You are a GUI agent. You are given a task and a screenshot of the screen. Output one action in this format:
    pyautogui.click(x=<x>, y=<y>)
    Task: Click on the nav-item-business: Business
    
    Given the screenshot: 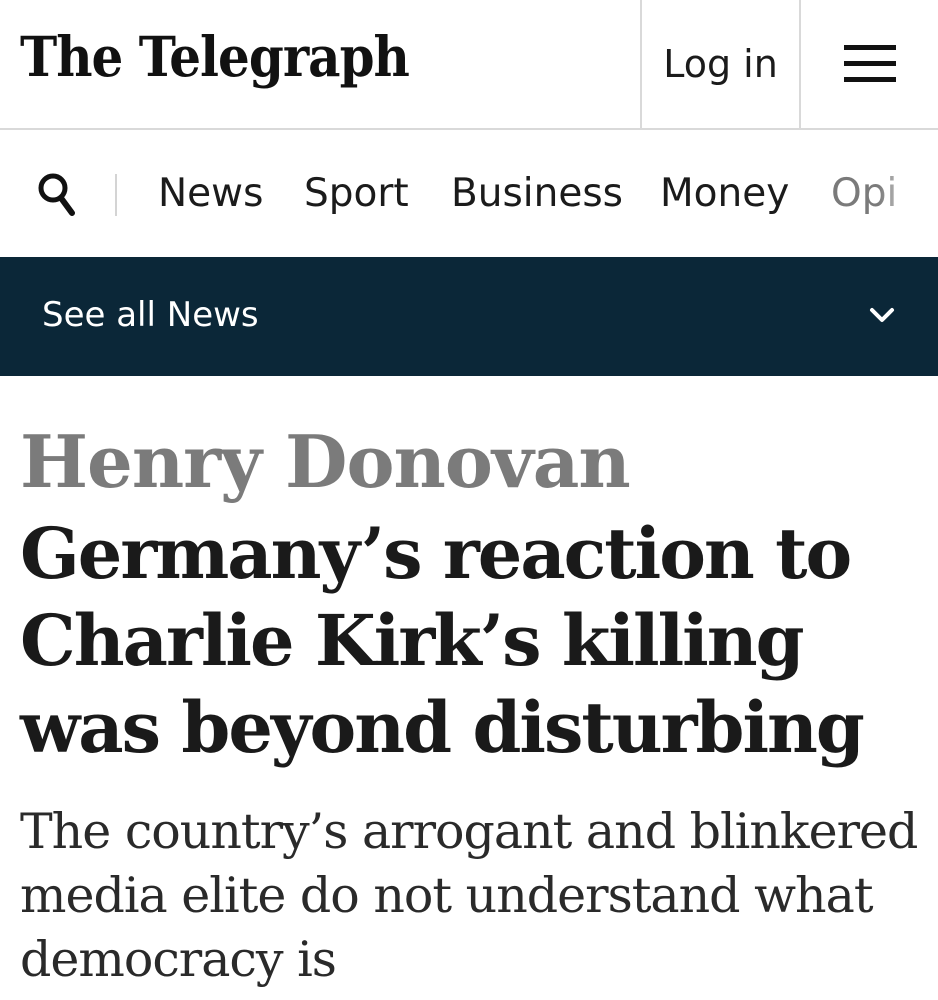 What is the action you would take?
    pyautogui.click(x=537, y=193)
    